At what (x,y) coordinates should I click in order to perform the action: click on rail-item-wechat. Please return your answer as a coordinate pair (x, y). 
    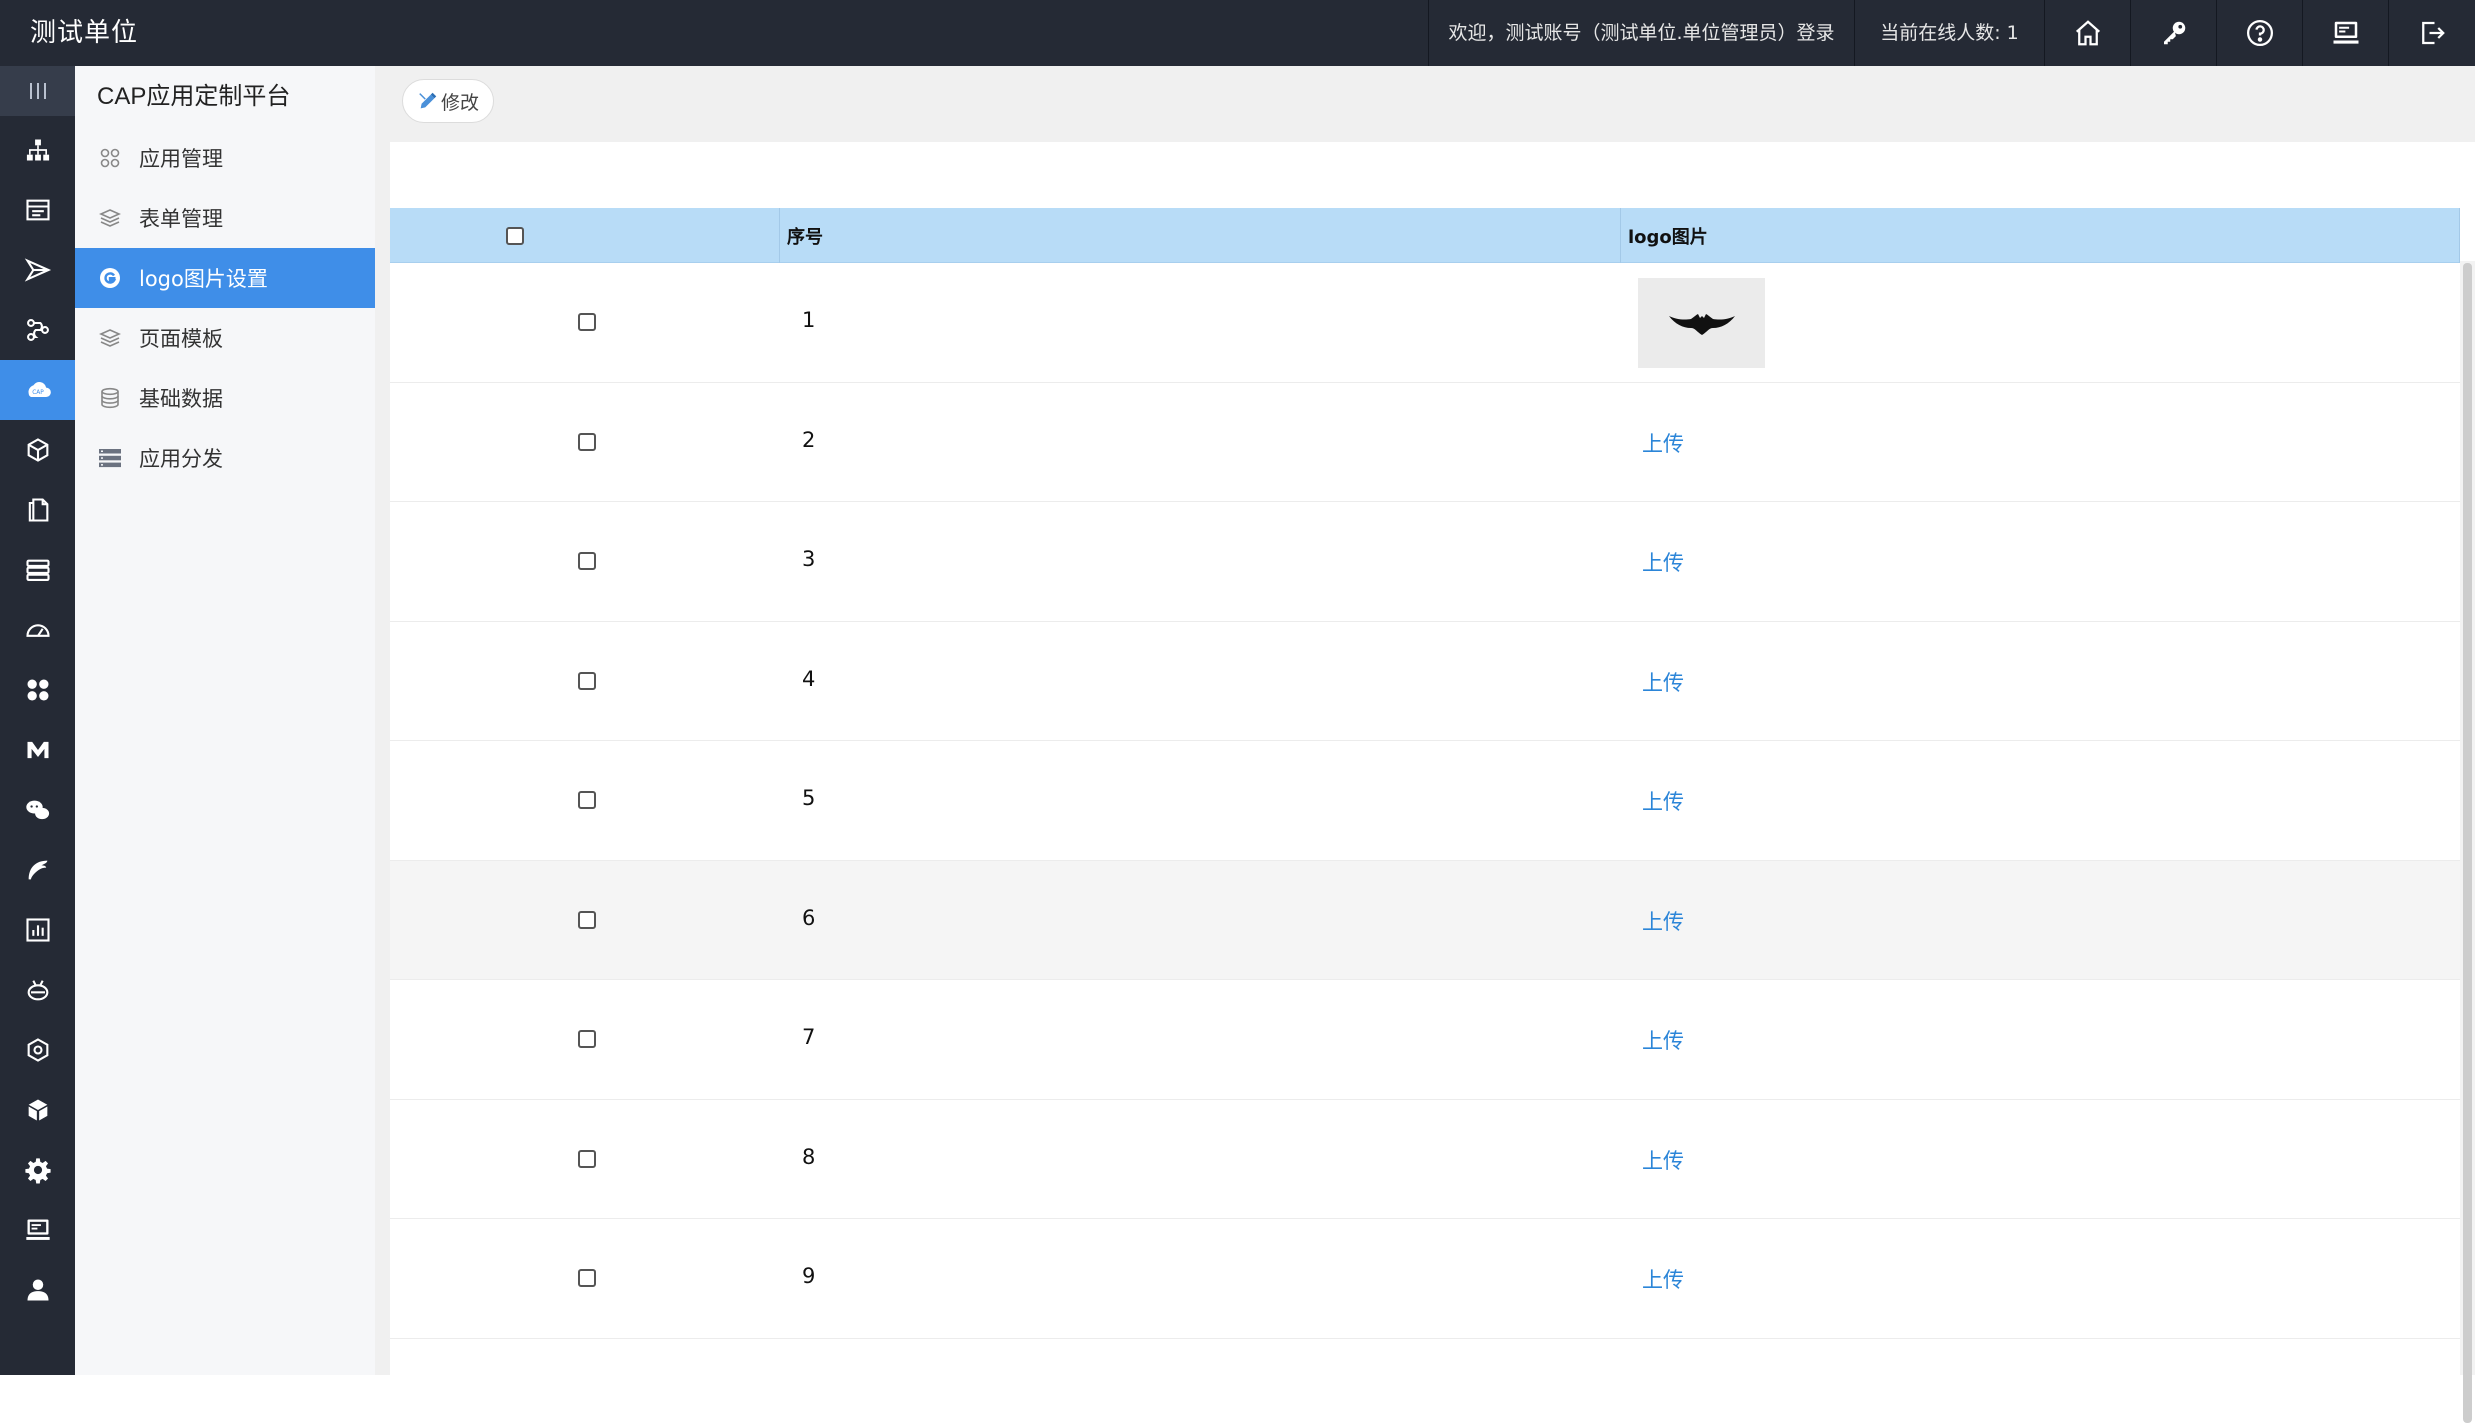
    Looking at the image, I should click on (37, 810).